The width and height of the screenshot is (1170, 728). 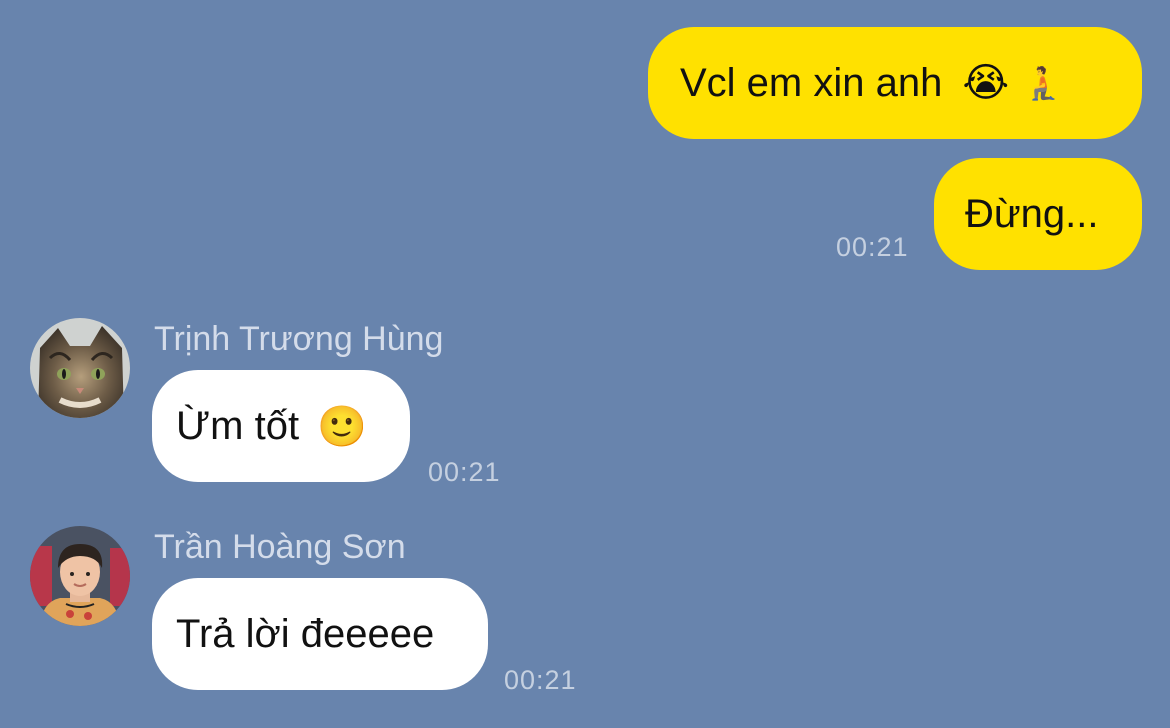 I want to click on person-avatar-icon, so click(x=80, y=576).